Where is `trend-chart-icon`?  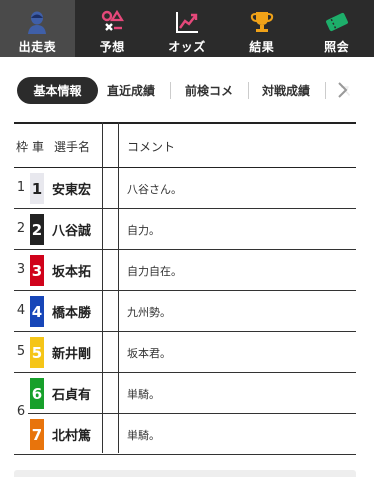
trend-chart-icon is located at coordinates (187, 22).